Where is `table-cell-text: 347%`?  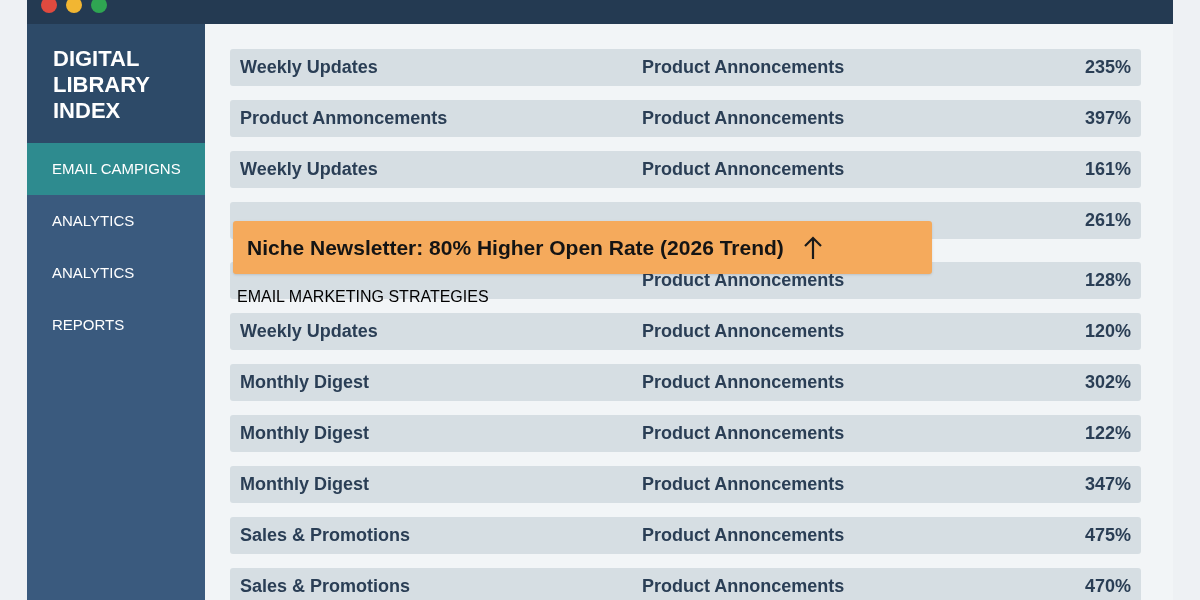 table-cell-text: 347% is located at coordinates (1107, 484).